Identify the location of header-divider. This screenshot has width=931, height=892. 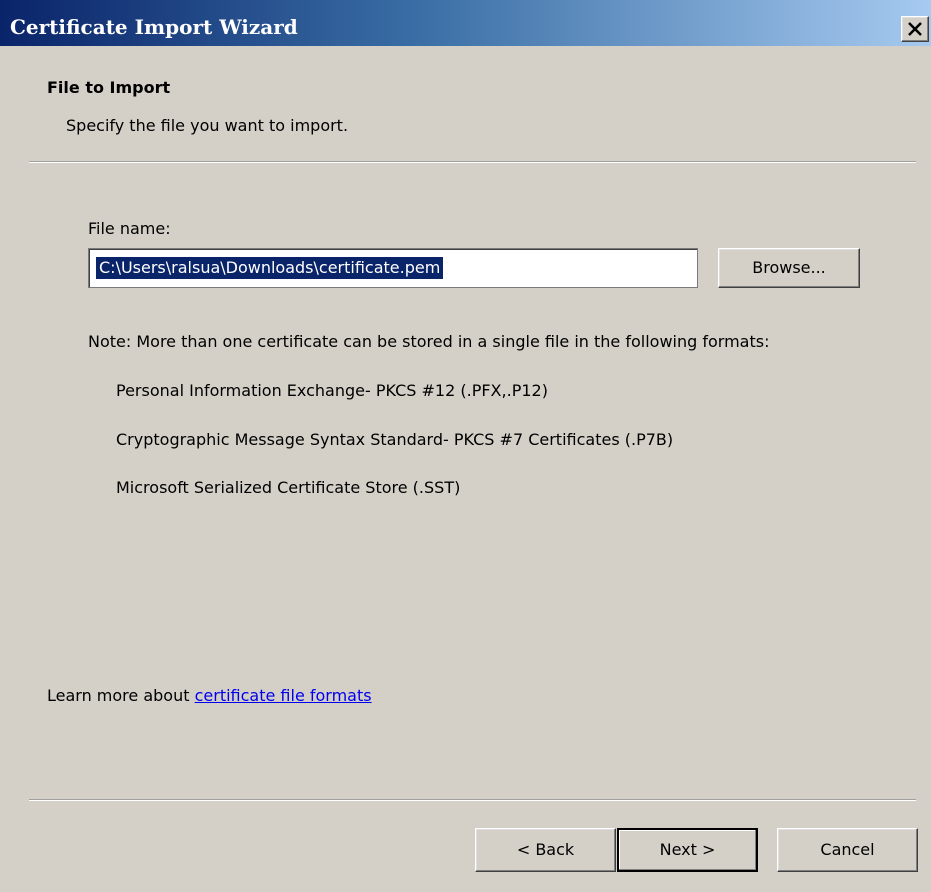
(472, 162).